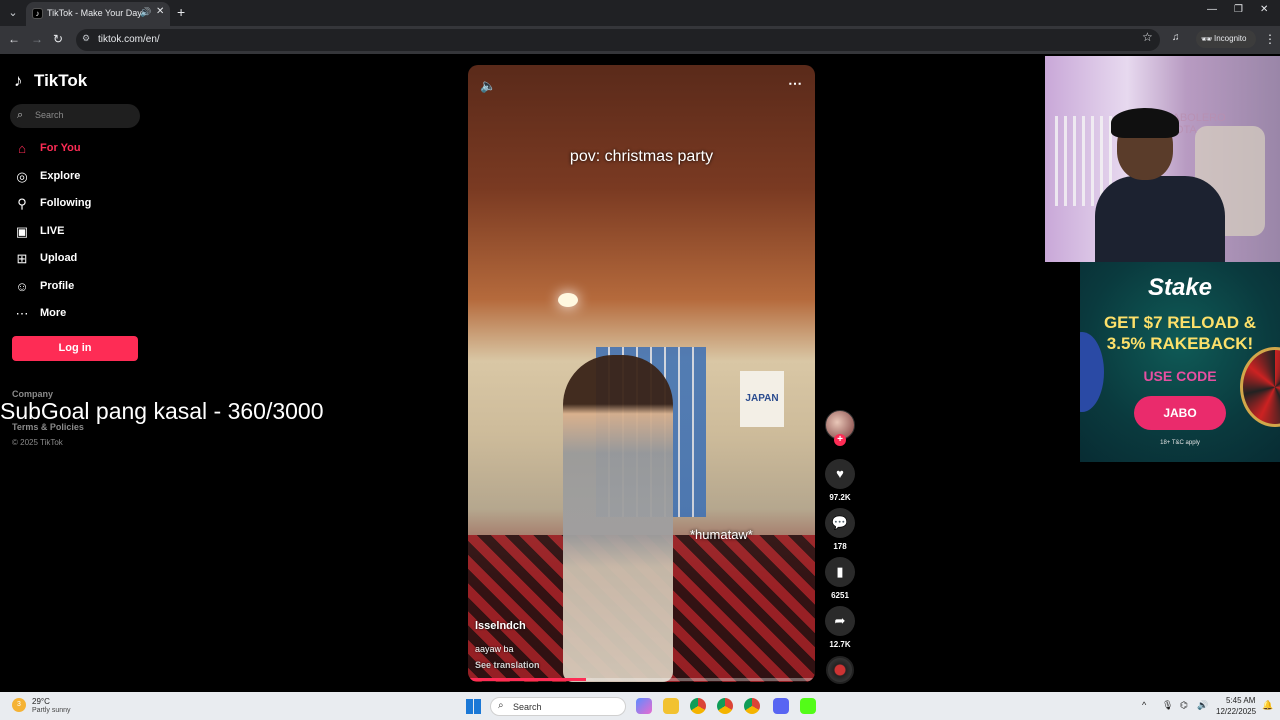  What do you see at coordinates (19, 705) in the screenshot?
I see `weather-sun-icon: 3` at bounding box center [19, 705].